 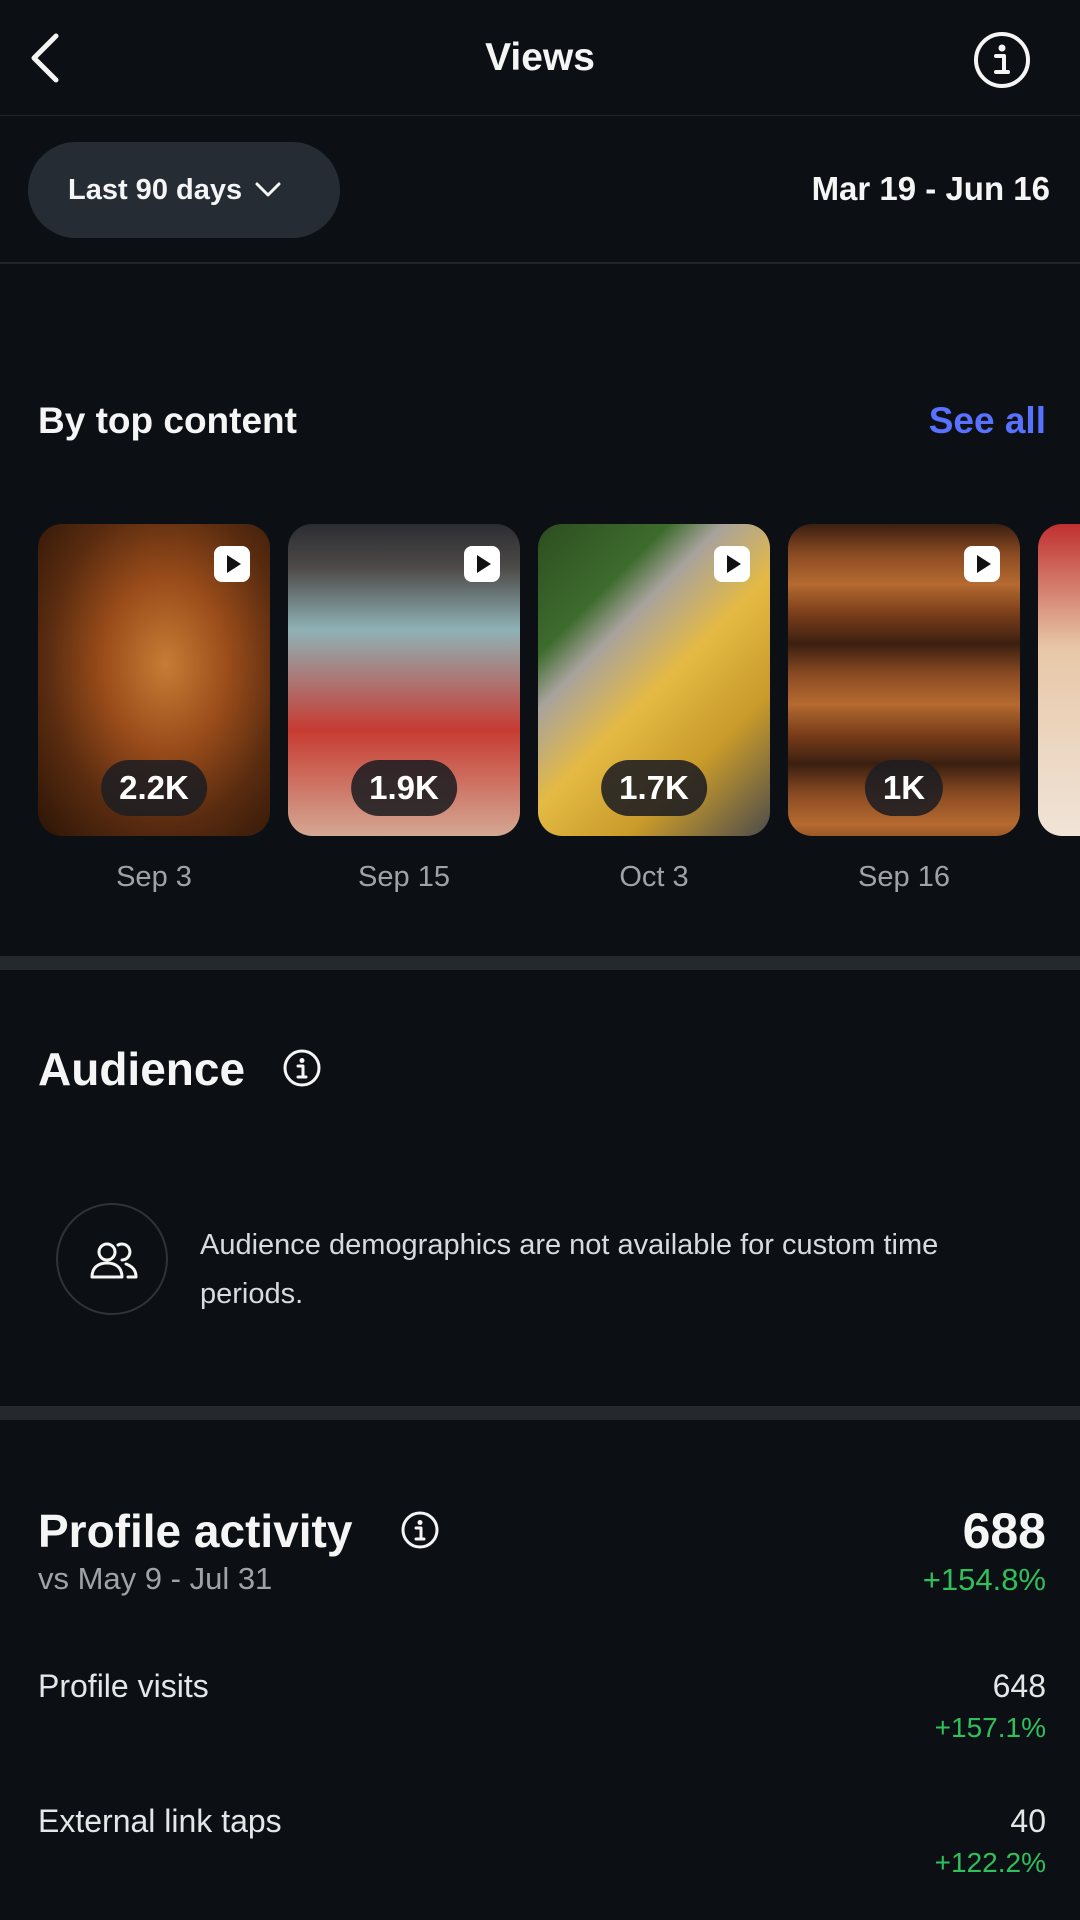 I want to click on chevron-down-icon, so click(x=268, y=189).